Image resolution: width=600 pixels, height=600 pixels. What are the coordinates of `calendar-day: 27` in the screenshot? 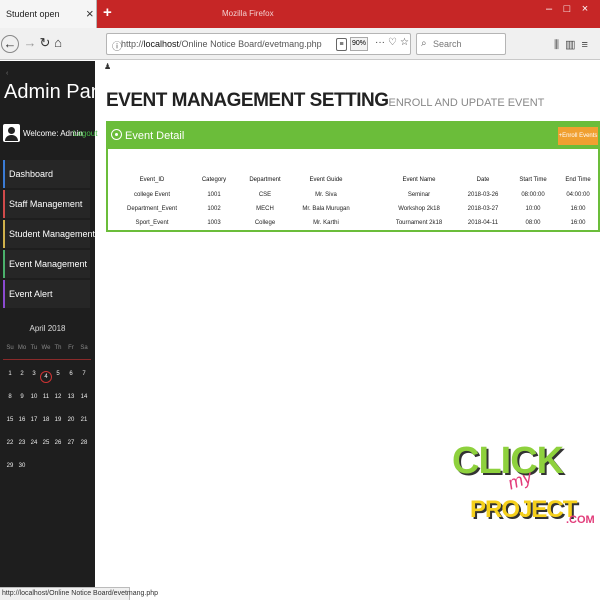 It's located at (71, 443).